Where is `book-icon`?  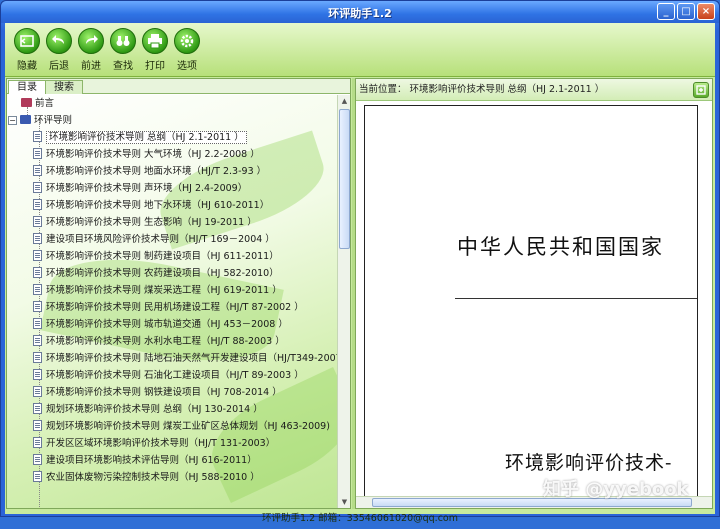
book-icon is located at coordinates (26, 102).